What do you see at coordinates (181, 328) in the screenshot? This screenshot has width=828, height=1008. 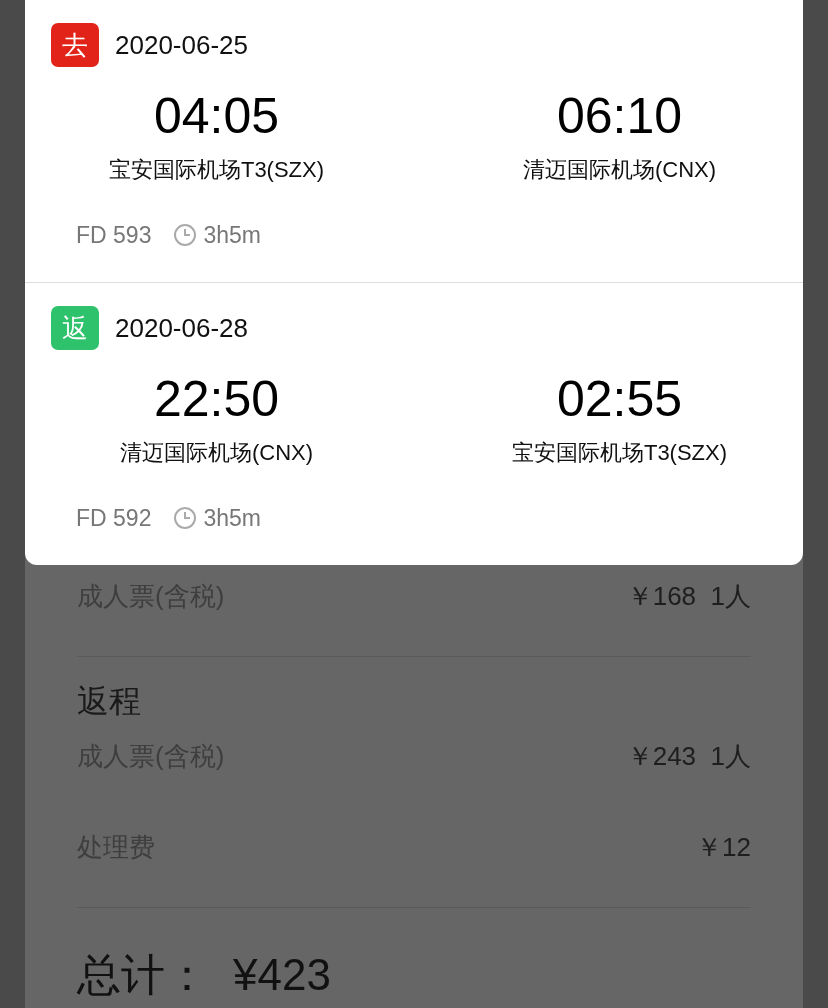 I see `flight-date: 2020-06-28` at bounding box center [181, 328].